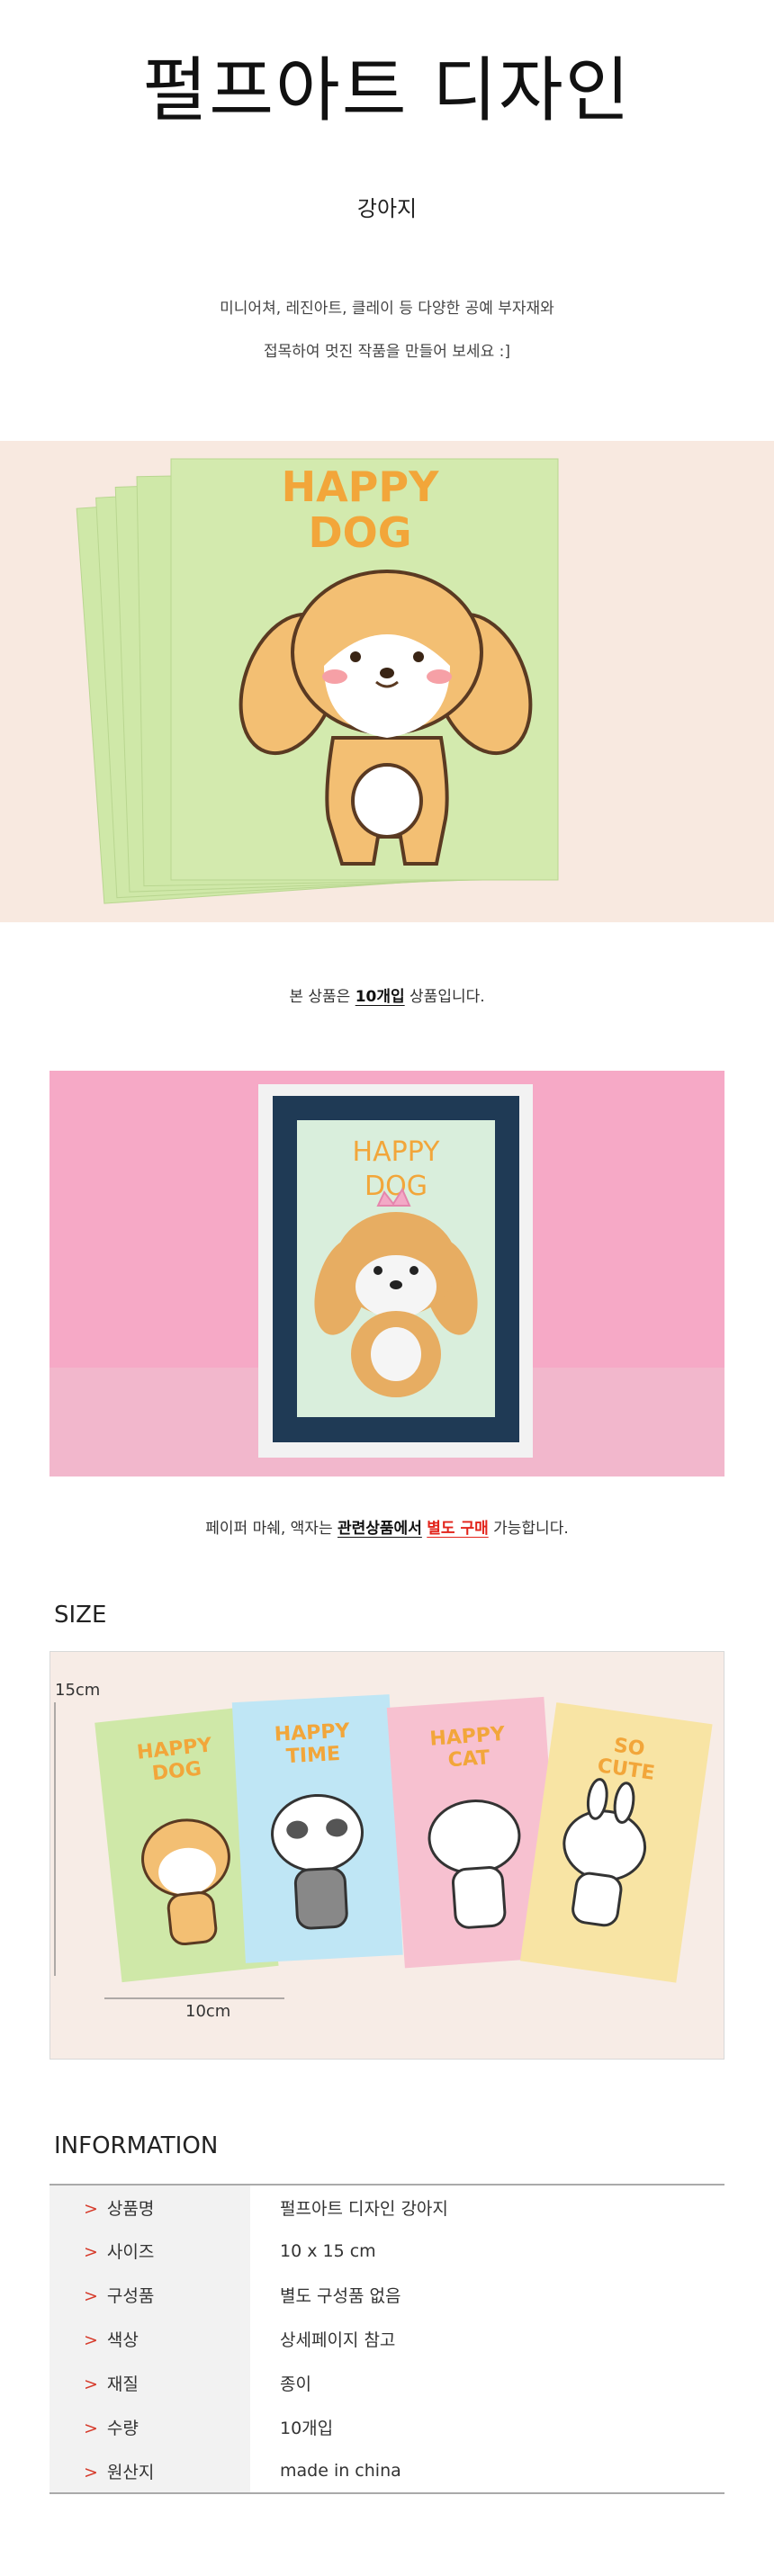 The image size is (774, 2576). What do you see at coordinates (380, 997) in the screenshot?
I see `quantity-note-highlight: 10개입` at bounding box center [380, 997].